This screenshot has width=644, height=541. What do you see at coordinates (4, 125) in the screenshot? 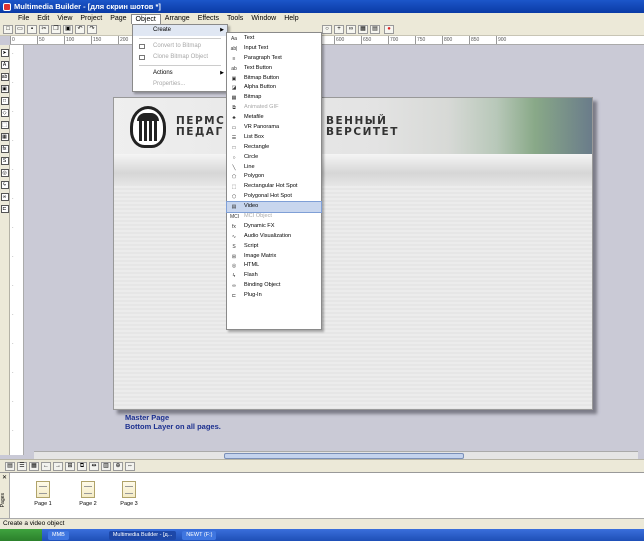
I see `hotspot-tool-icon: ⬚` at bounding box center [4, 125].